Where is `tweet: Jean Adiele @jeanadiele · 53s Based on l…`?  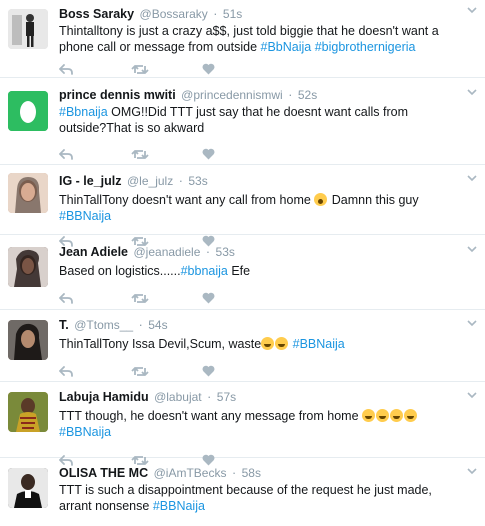
tweet: Jean Adiele @jeanadiele · 53s Based on l… is located at coordinates (242, 272).